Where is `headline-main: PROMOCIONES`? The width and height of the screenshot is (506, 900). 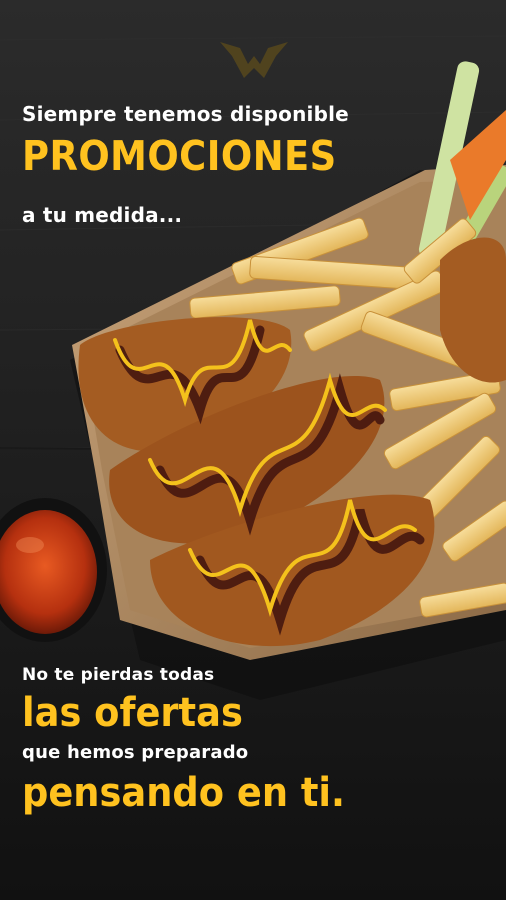 headline-main: PROMOCIONES is located at coordinates (179, 156).